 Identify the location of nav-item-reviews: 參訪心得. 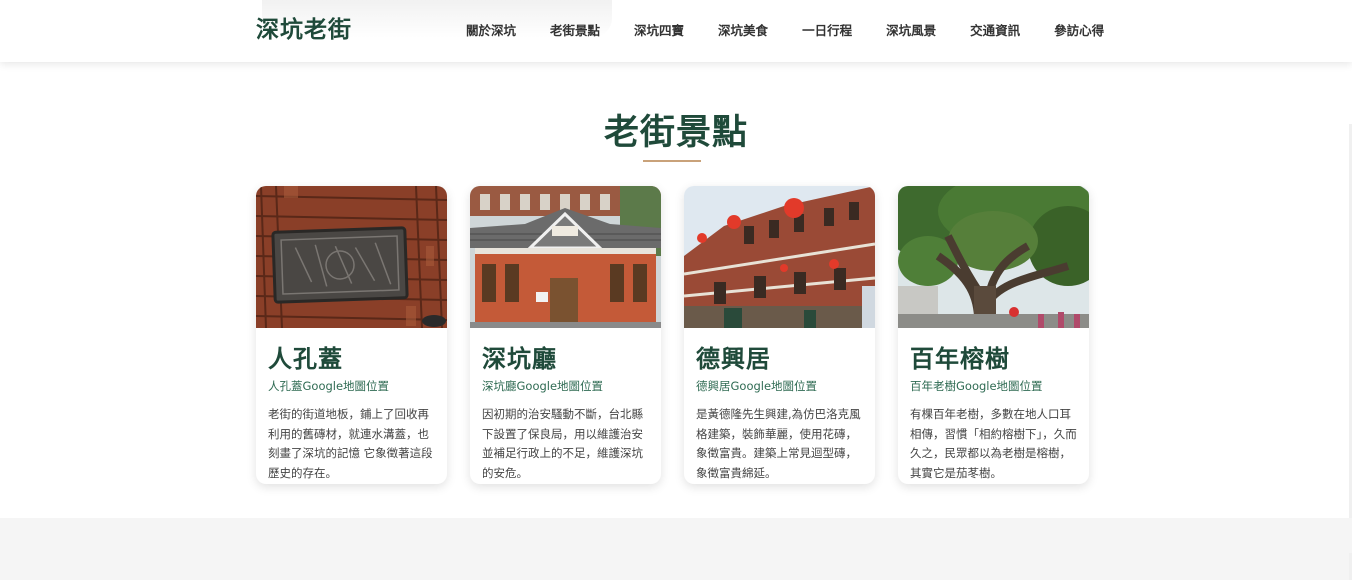
(1079, 31).